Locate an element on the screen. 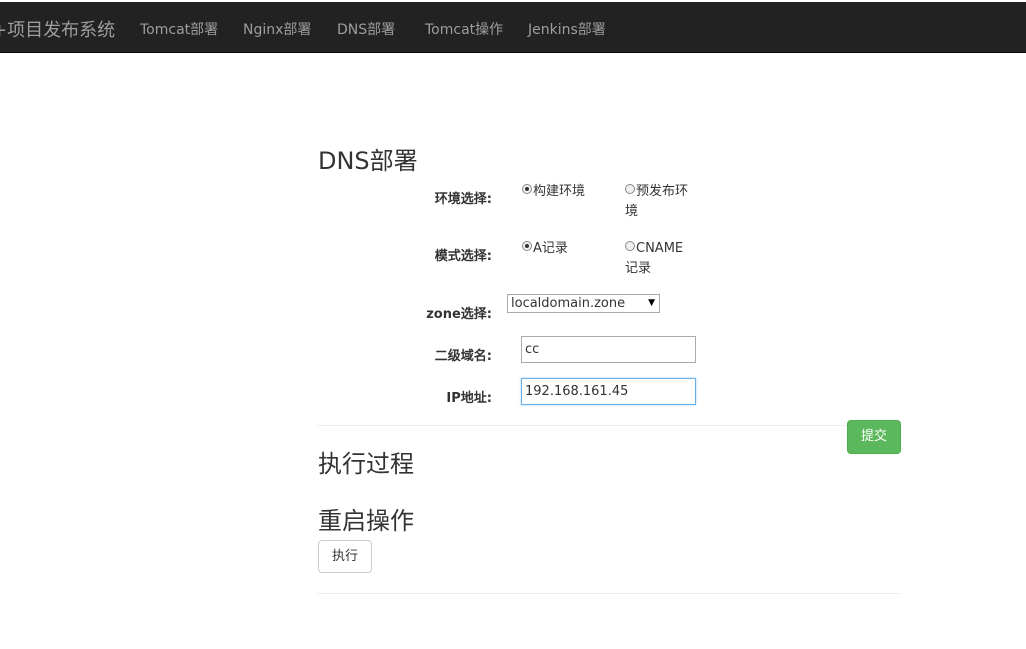 This screenshot has width=1026, height=649. zone-label: zone选择: is located at coordinates (459, 314).